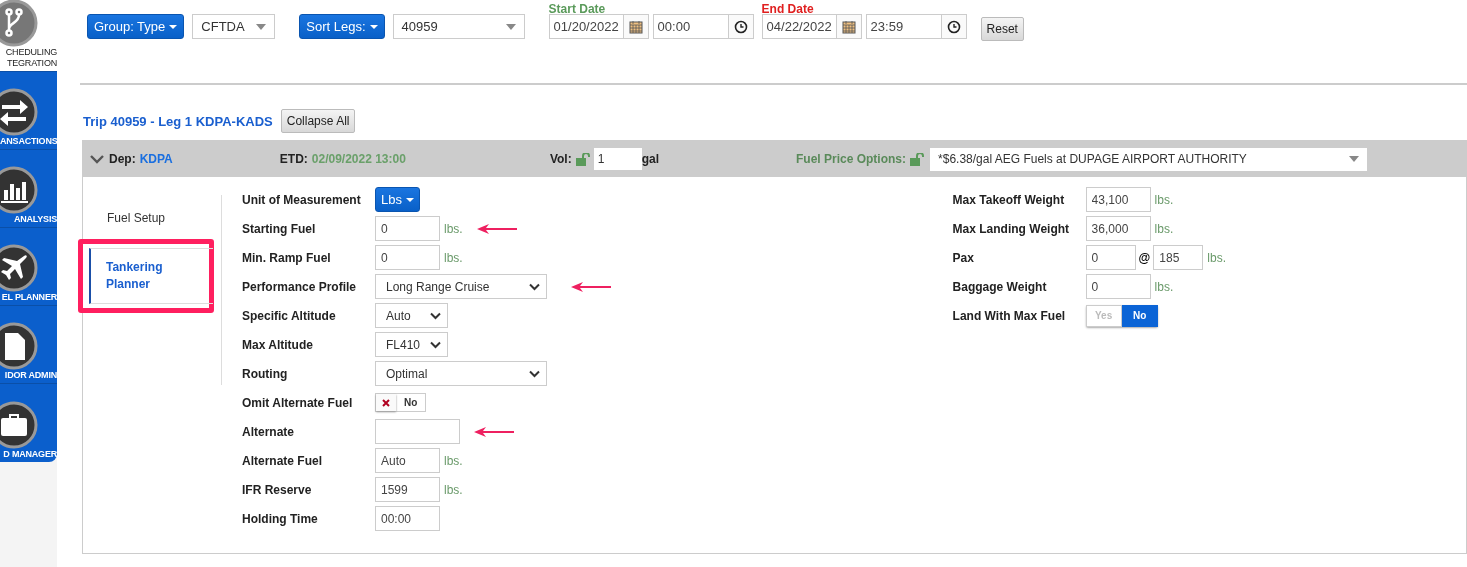  I want to click on branch-icon, so click(19, 23).